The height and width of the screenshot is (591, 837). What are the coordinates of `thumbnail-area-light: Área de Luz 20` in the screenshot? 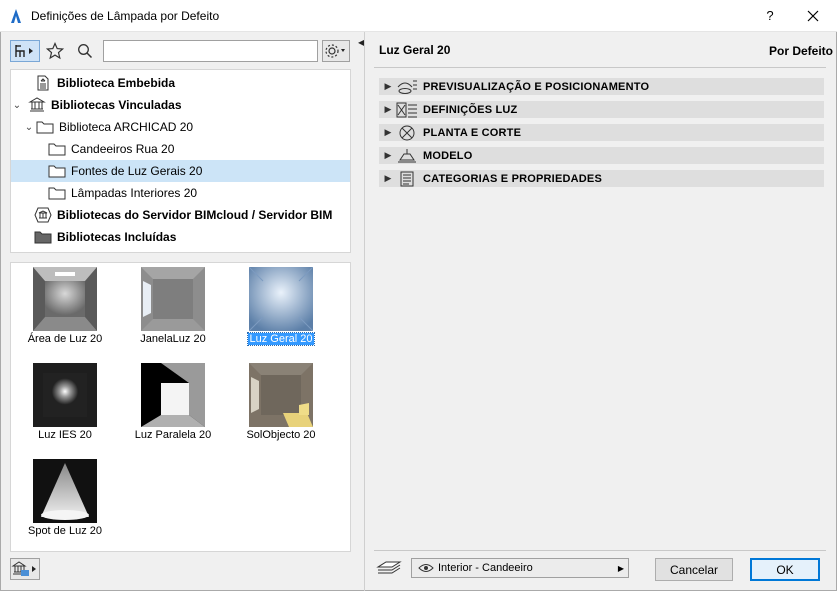 It's located at (65, 309).